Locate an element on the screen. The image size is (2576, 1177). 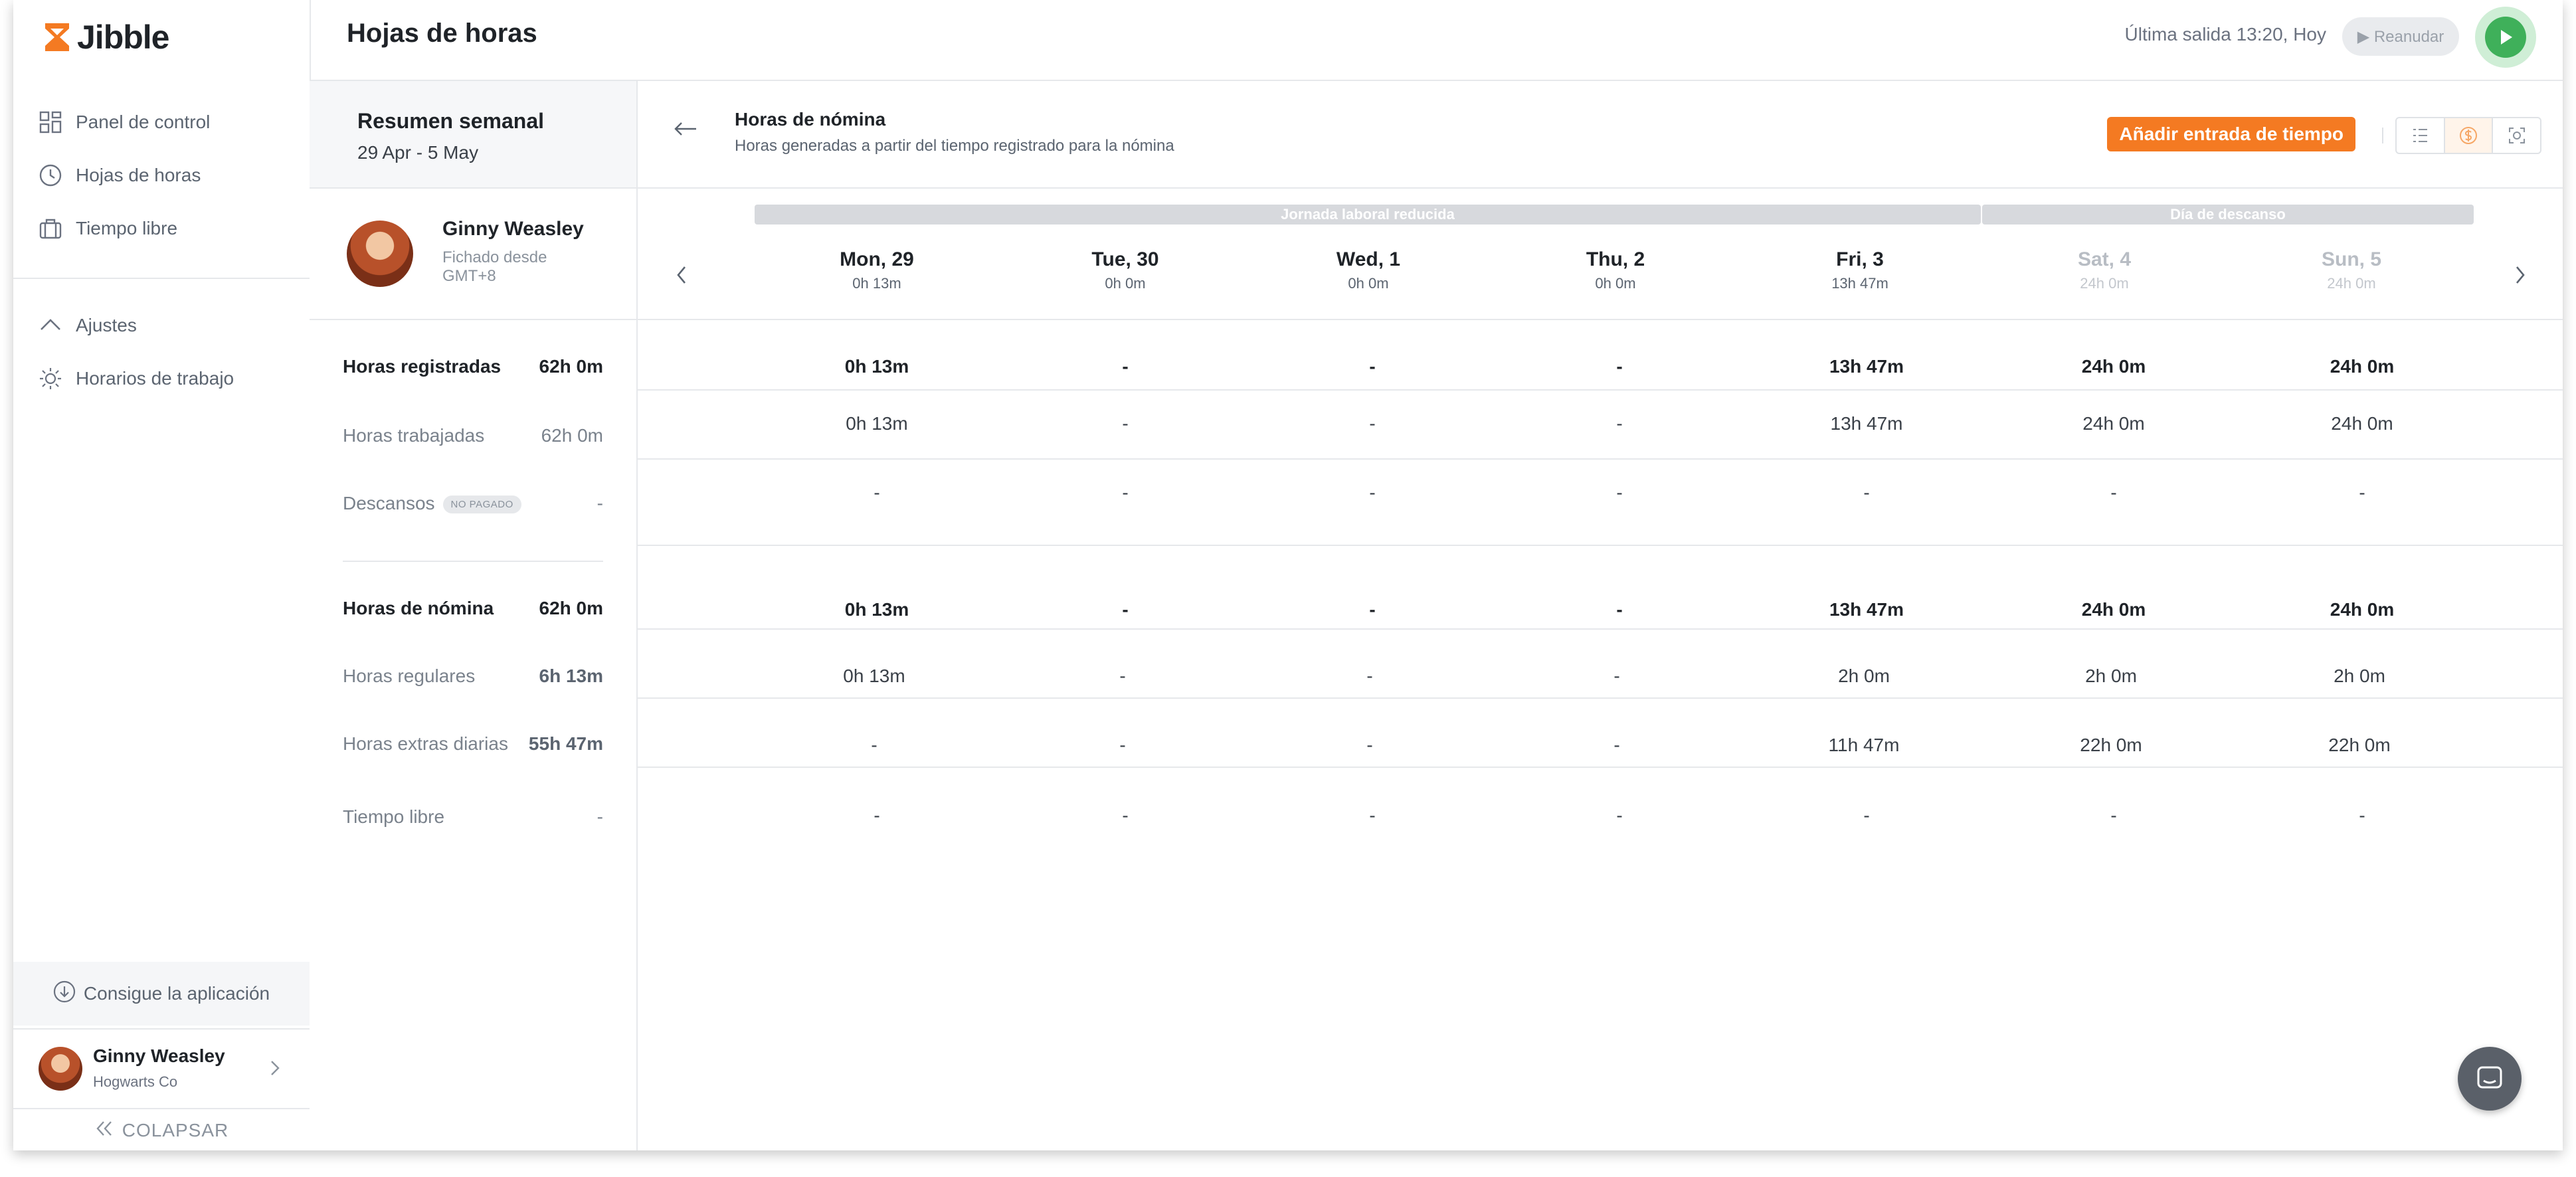
toolbar-separator is located at coordinates (2382, 135).